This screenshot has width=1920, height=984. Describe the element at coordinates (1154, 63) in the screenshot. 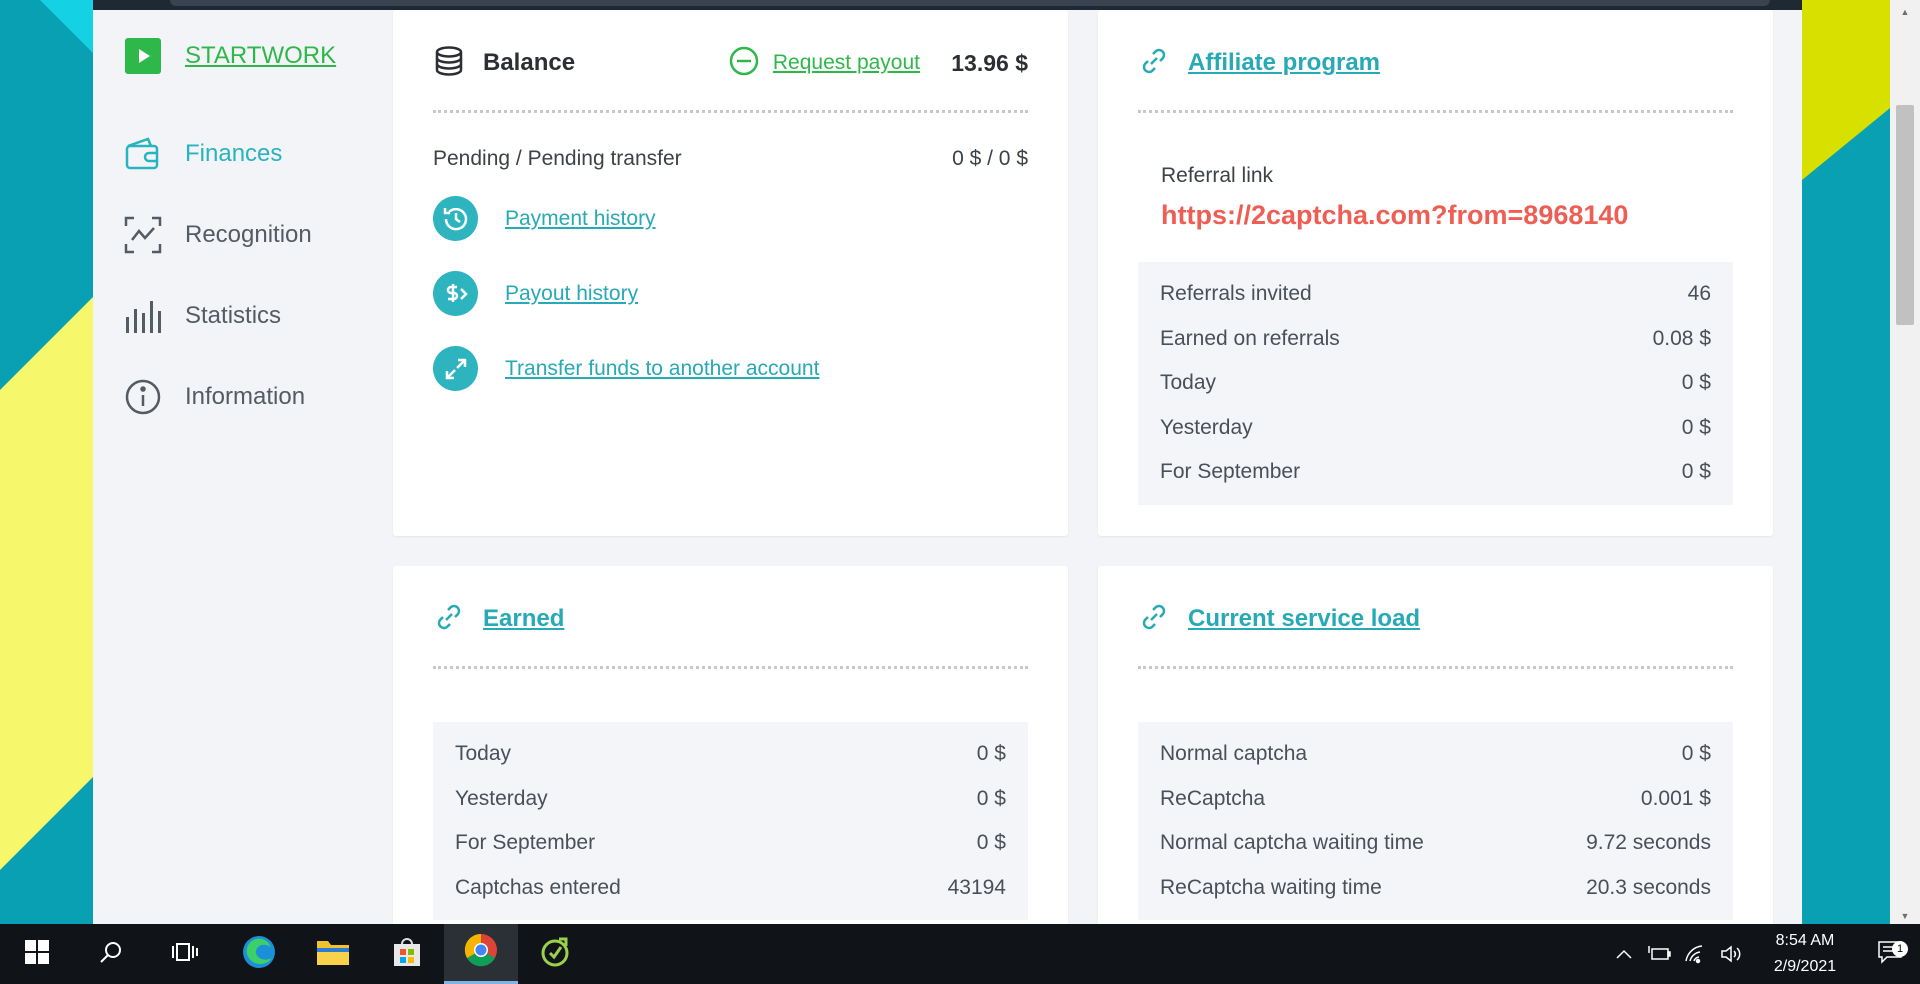

I see `link-icon` at that location.